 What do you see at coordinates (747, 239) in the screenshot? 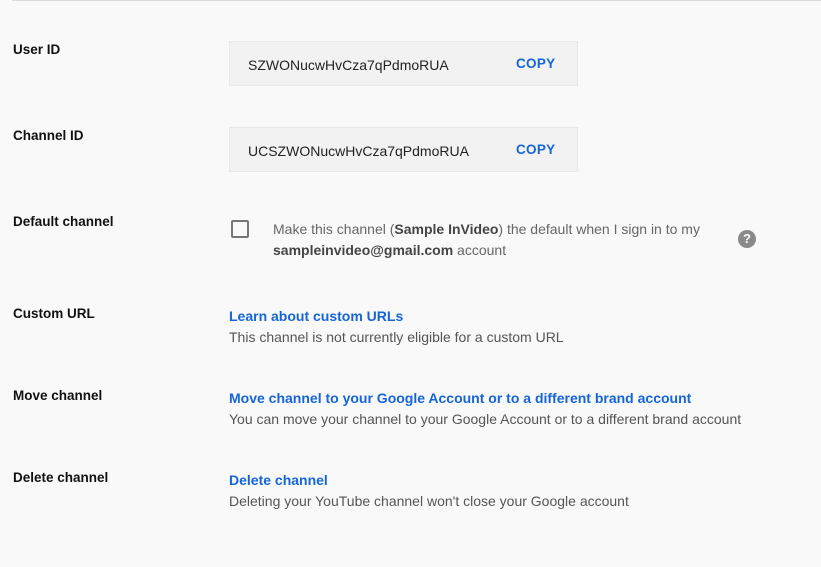
I see `help-icon: ?` at bounding box center [747, 239].